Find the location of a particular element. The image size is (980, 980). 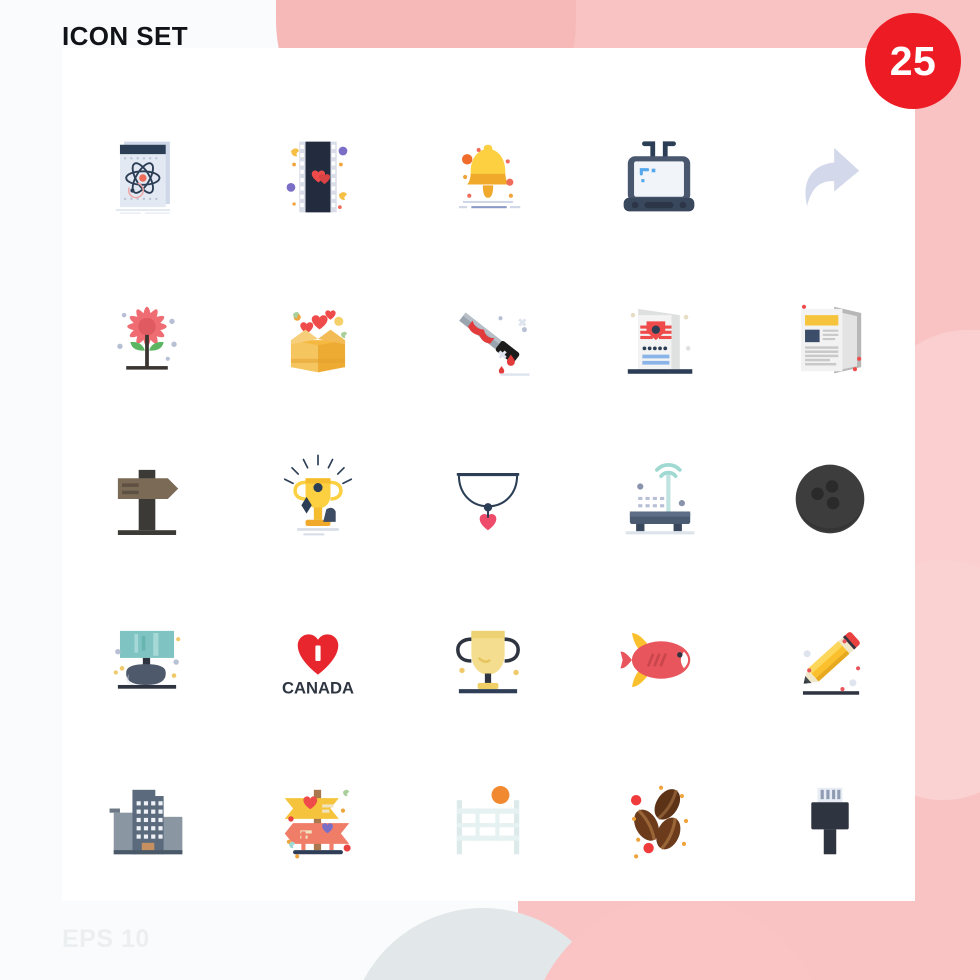

table-lamp-icon is located at coordinates (147, 659).